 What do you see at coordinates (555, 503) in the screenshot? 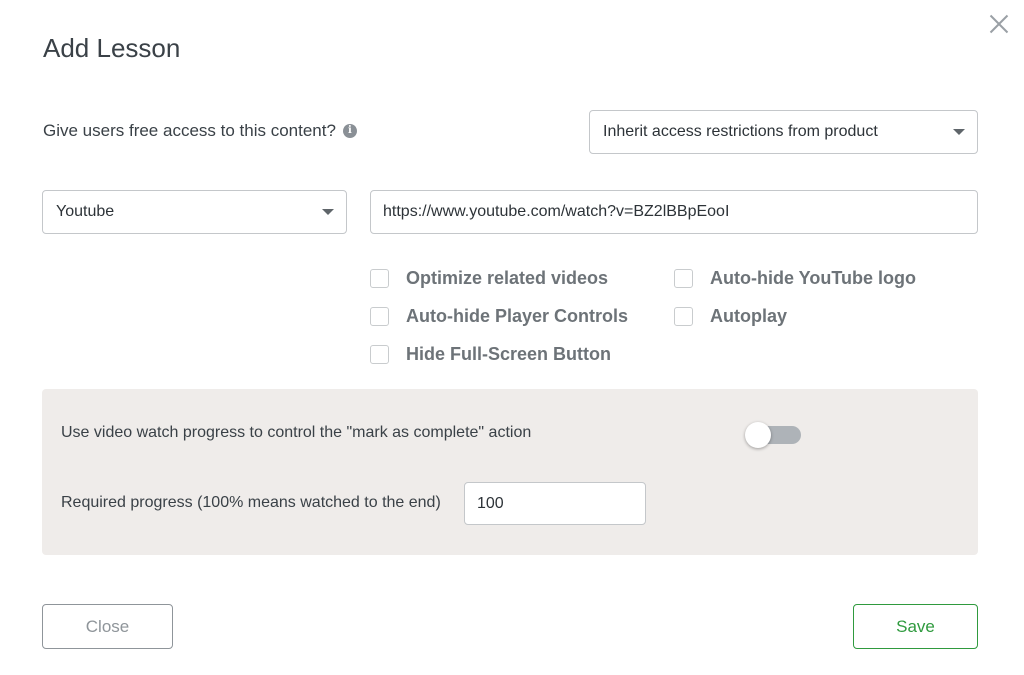
I see `required-progress-input` at bounding box center [555, 503].